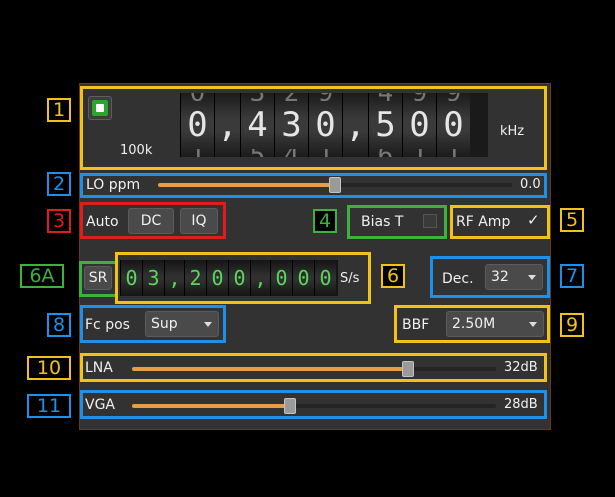 The height and width of the screenshot is (497, 615). What do you see at coordinates (572, 220) in the screenshot?
I see `annotation-label-5: 5` at bounding box center [572, 220].